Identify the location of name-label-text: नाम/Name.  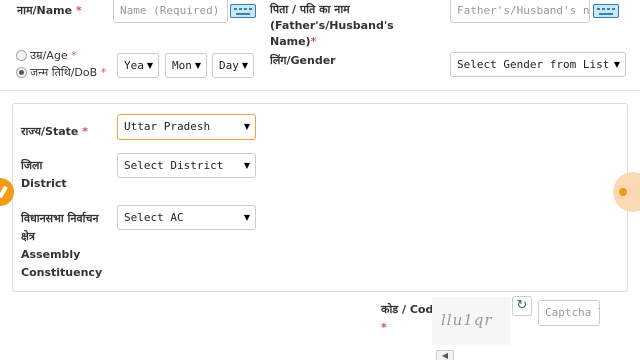
(45, 10).